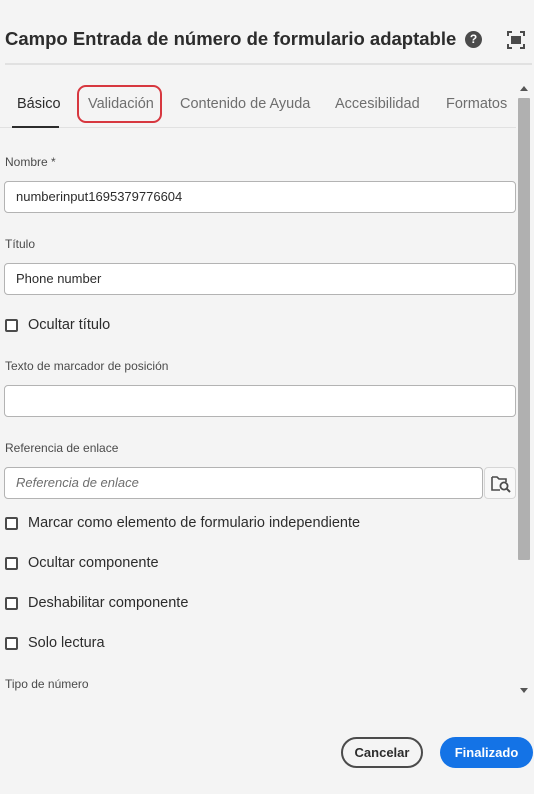 The width and height of the screenshot is (534, 794). I want to click on help-icon: ?, so click(473, 39).